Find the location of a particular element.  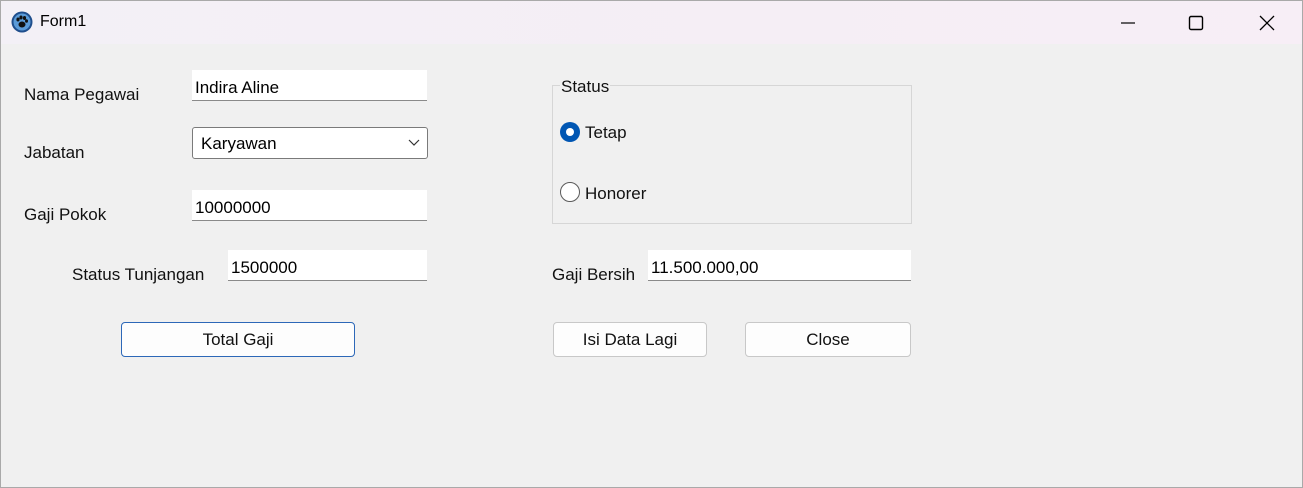

tetap-label: Tetap is located at coordinates (606, 133).